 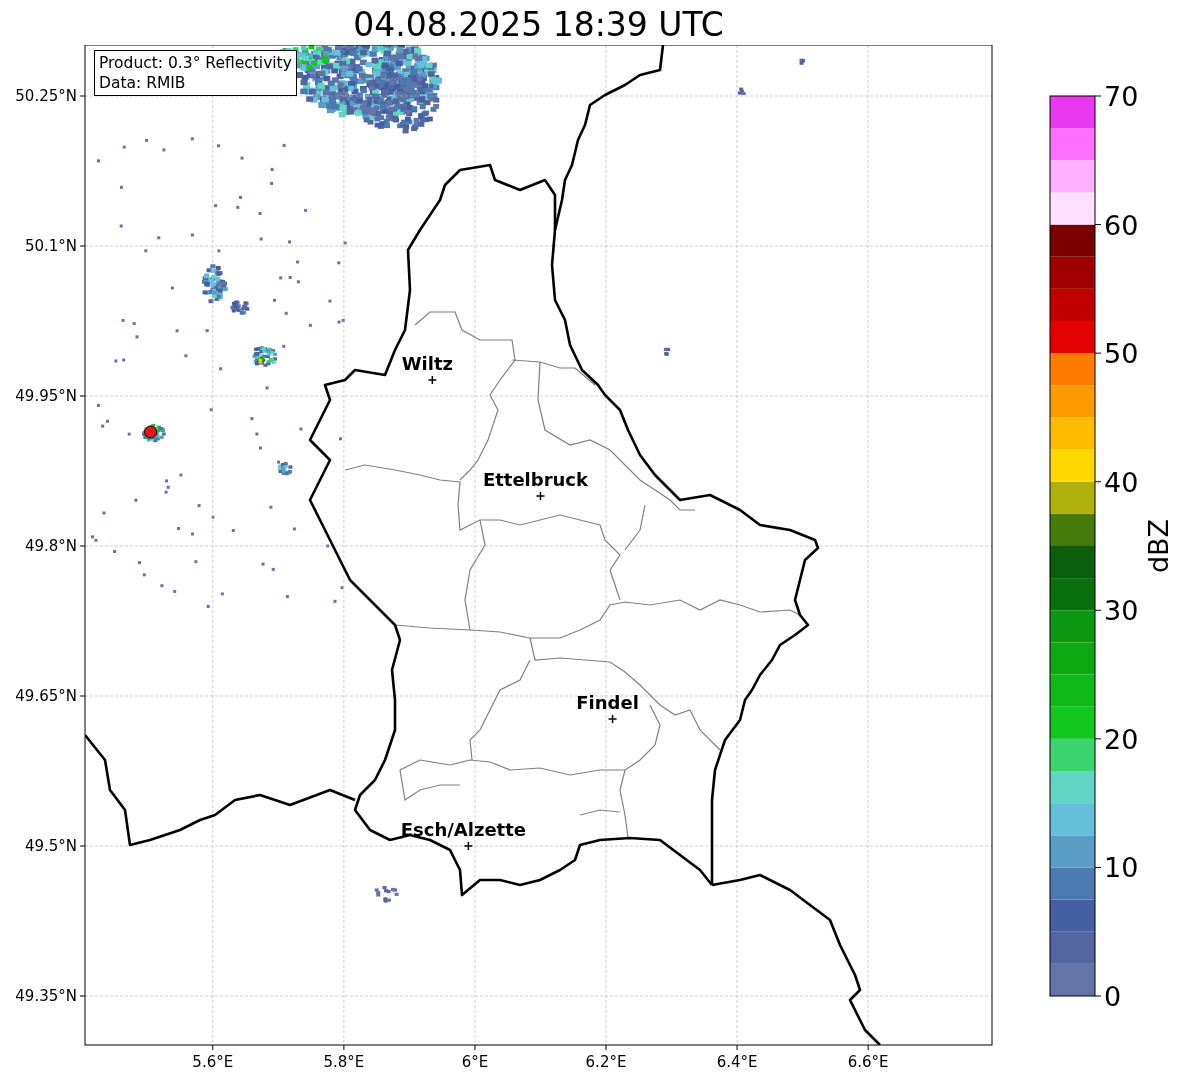 I want to click on radar-site-marker, so click(x=151, y=432).